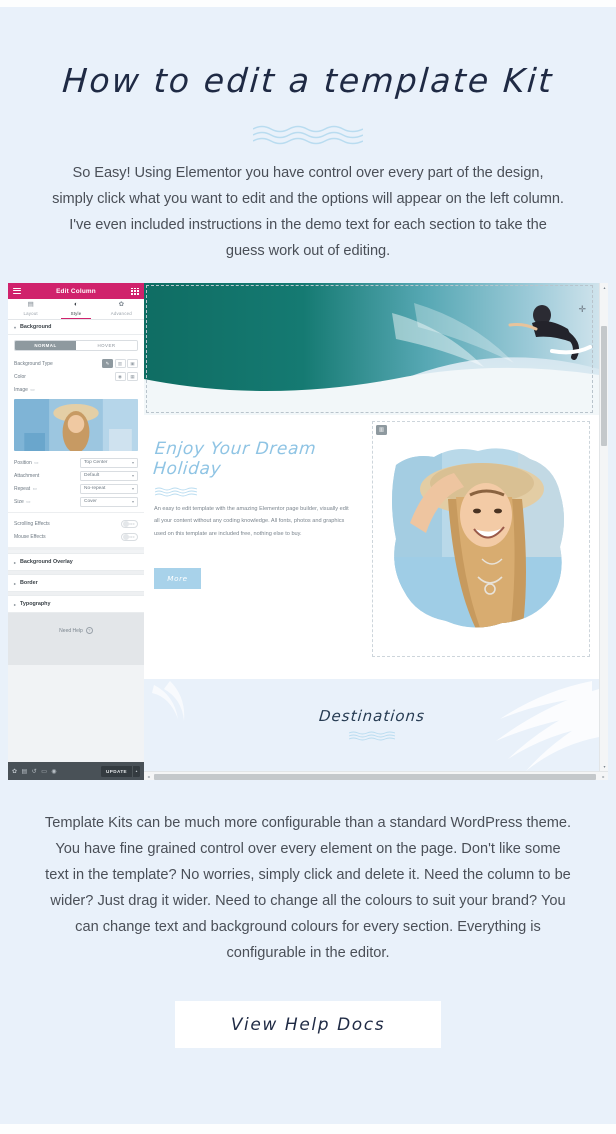 The width and height of the screenshot is (616, 1134). Describe the element at coordinates (76, 327) in the screenshot. I see `section-background-header: ▾ Background` at that location.